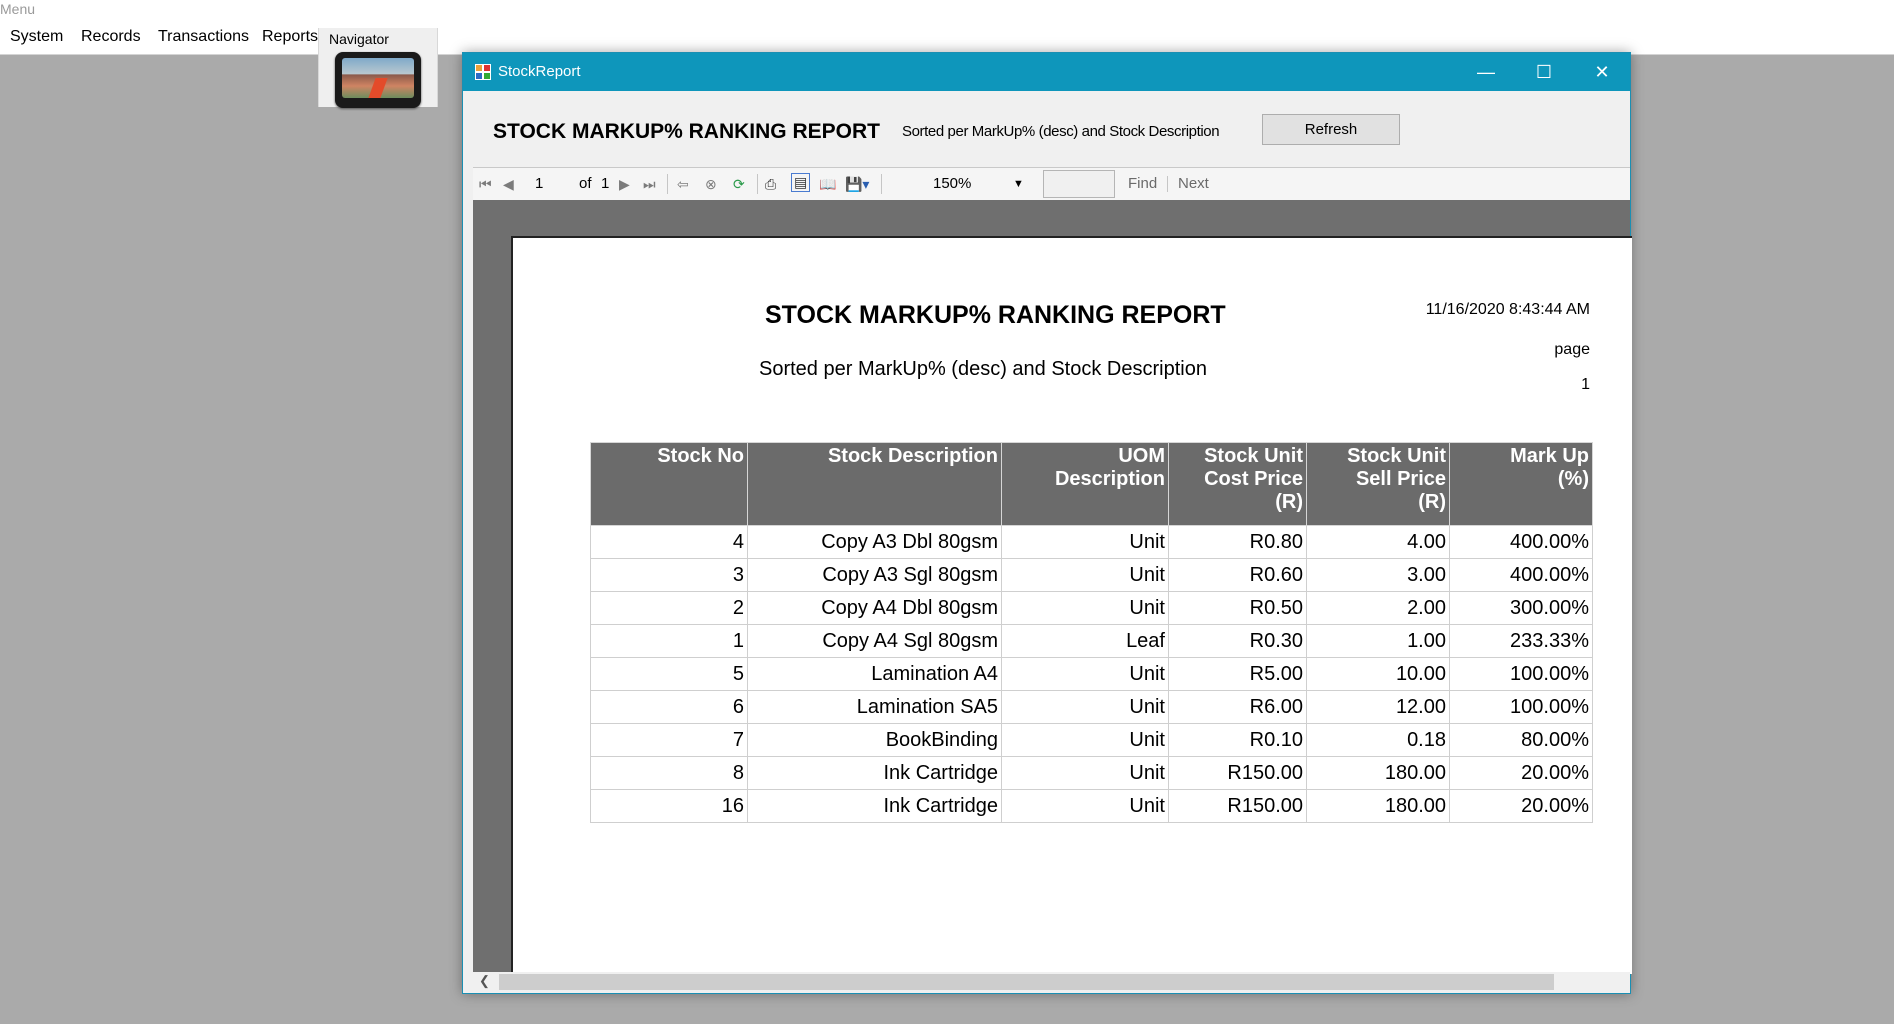  What do you see at coordinates (669, 484) in the screenshot?
I see `column-header: Stock No` at bounding box center [669, 484].